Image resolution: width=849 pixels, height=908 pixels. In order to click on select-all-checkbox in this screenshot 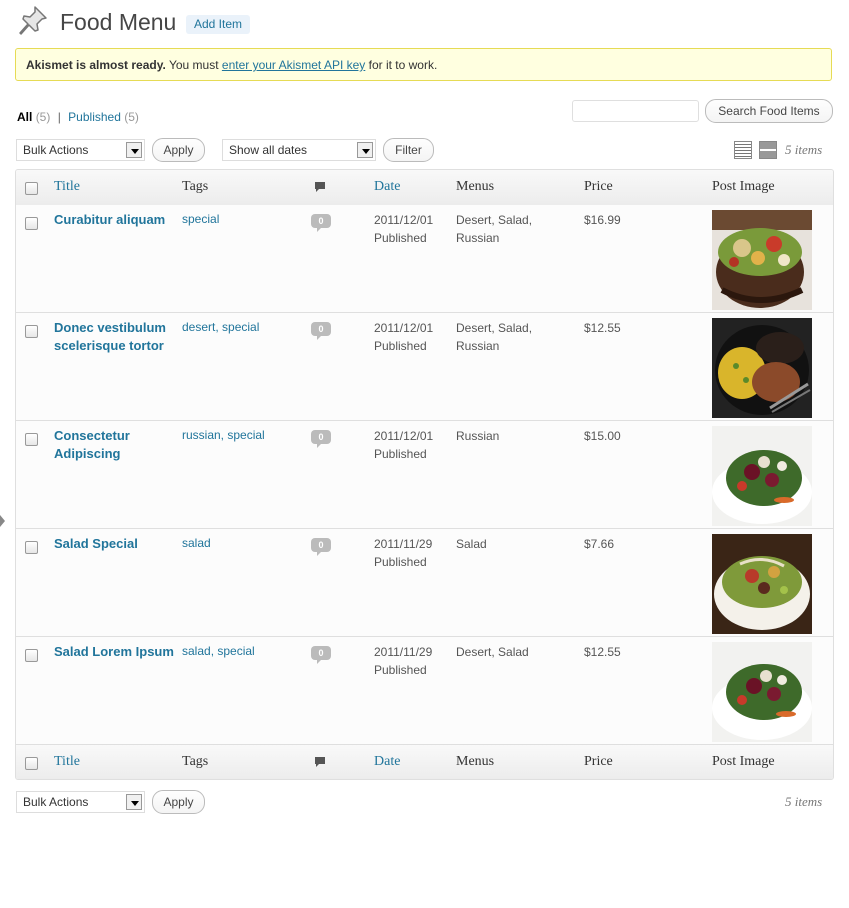, I will do `click(31, 188)`.